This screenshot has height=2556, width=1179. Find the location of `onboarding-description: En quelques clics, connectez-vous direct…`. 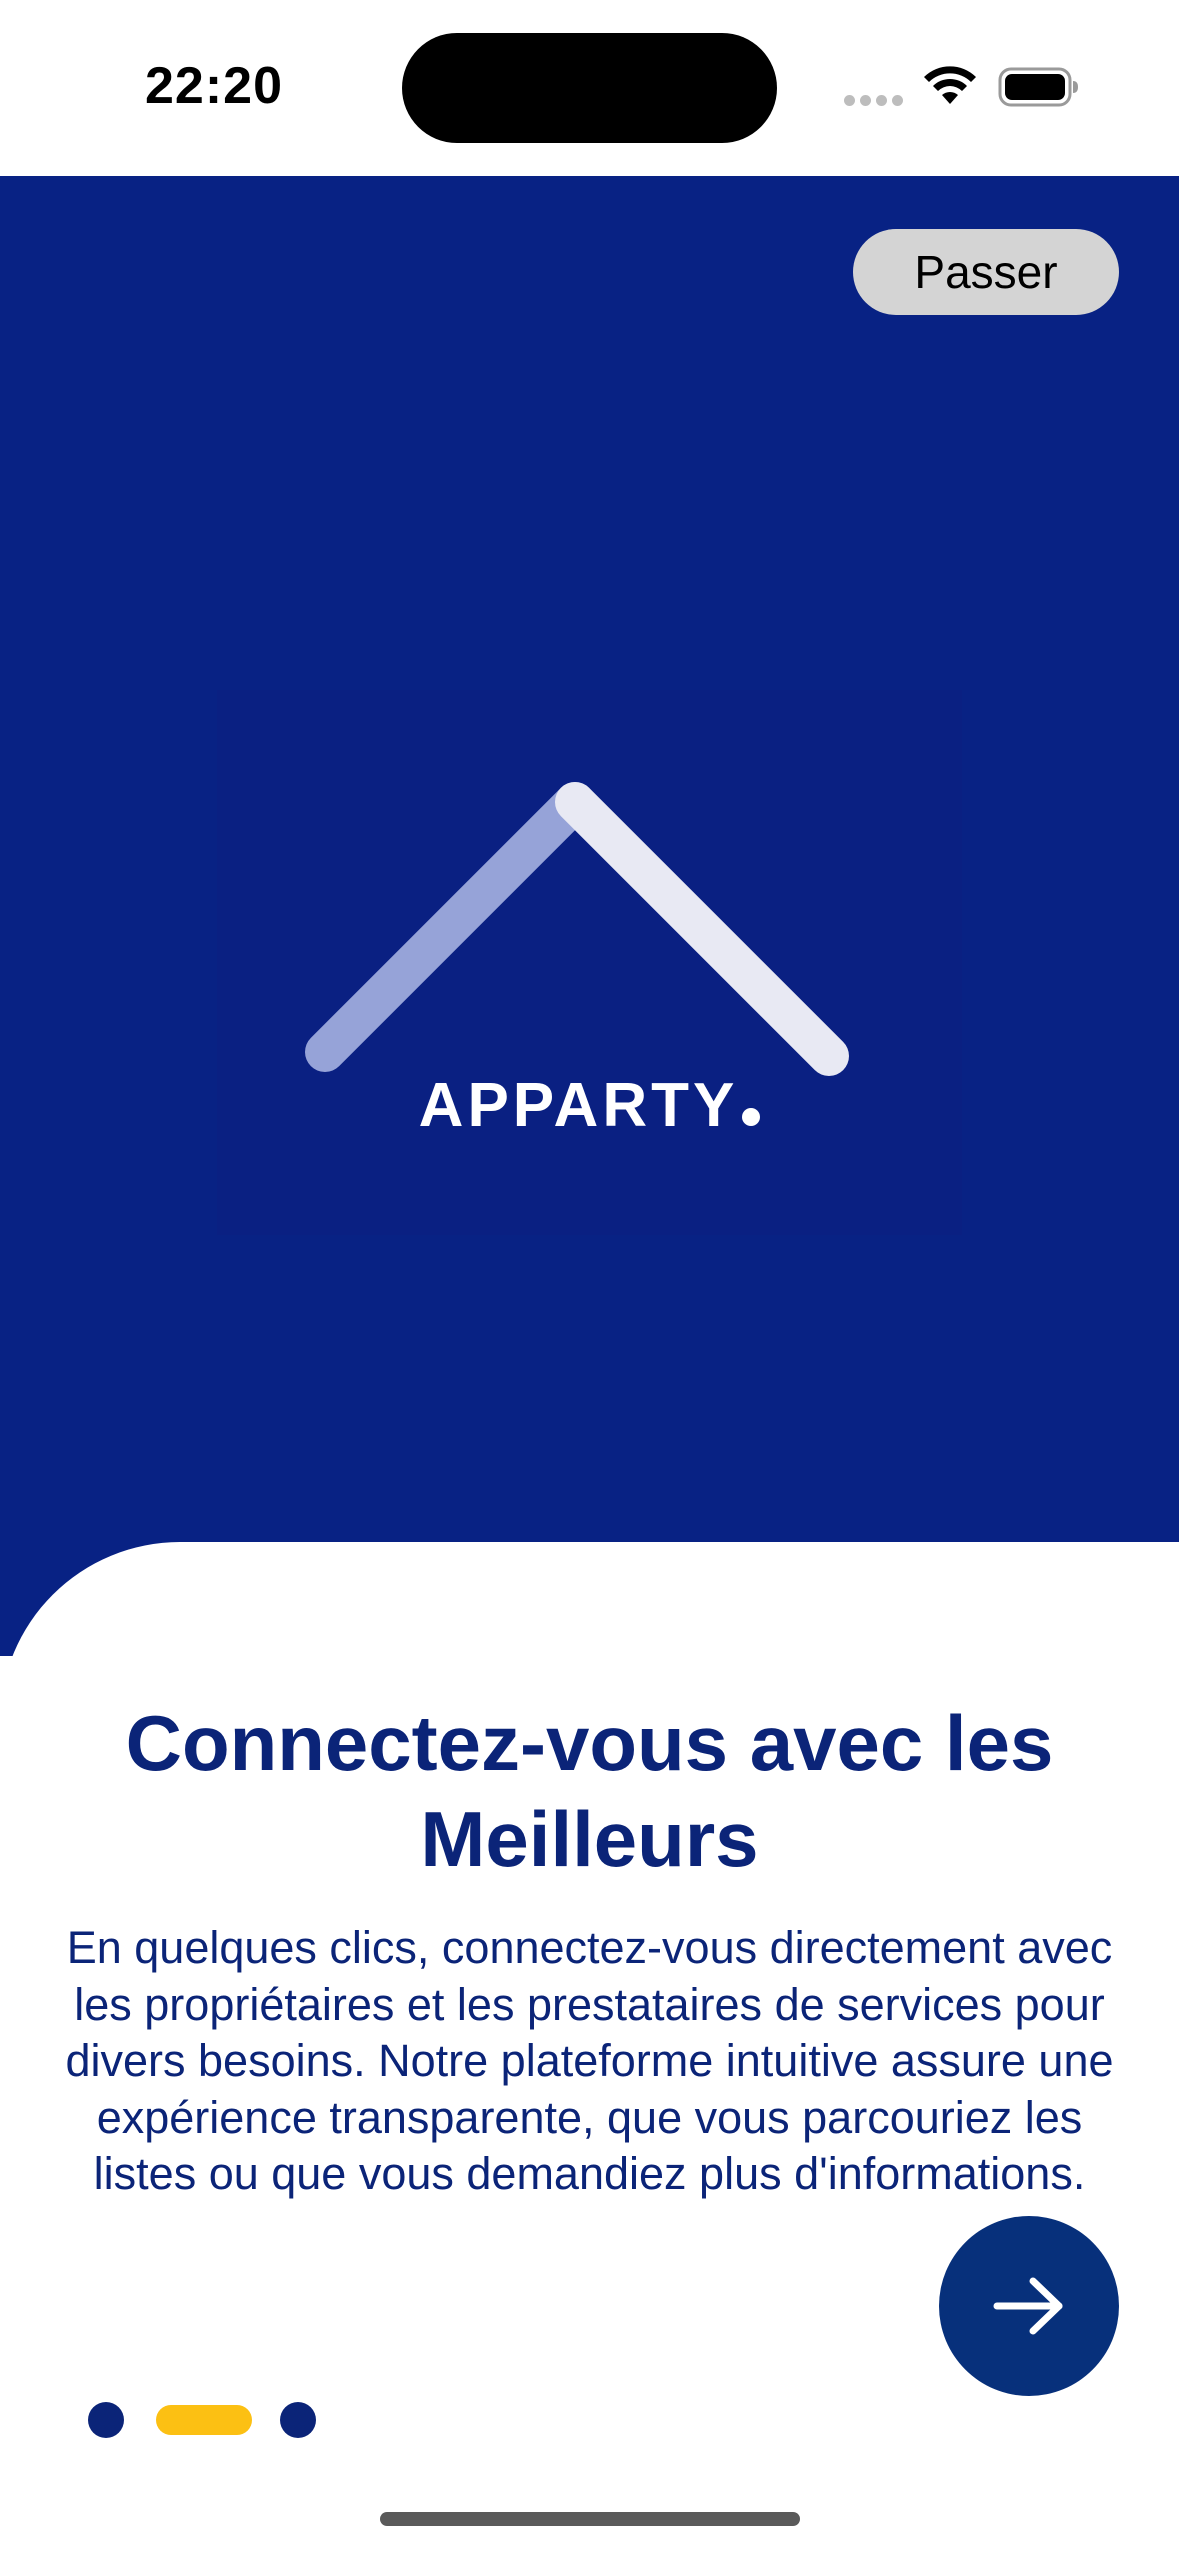

onboarding-description: En quelques clics, connectez-vous direct… is located at coordinates (589, 2060).